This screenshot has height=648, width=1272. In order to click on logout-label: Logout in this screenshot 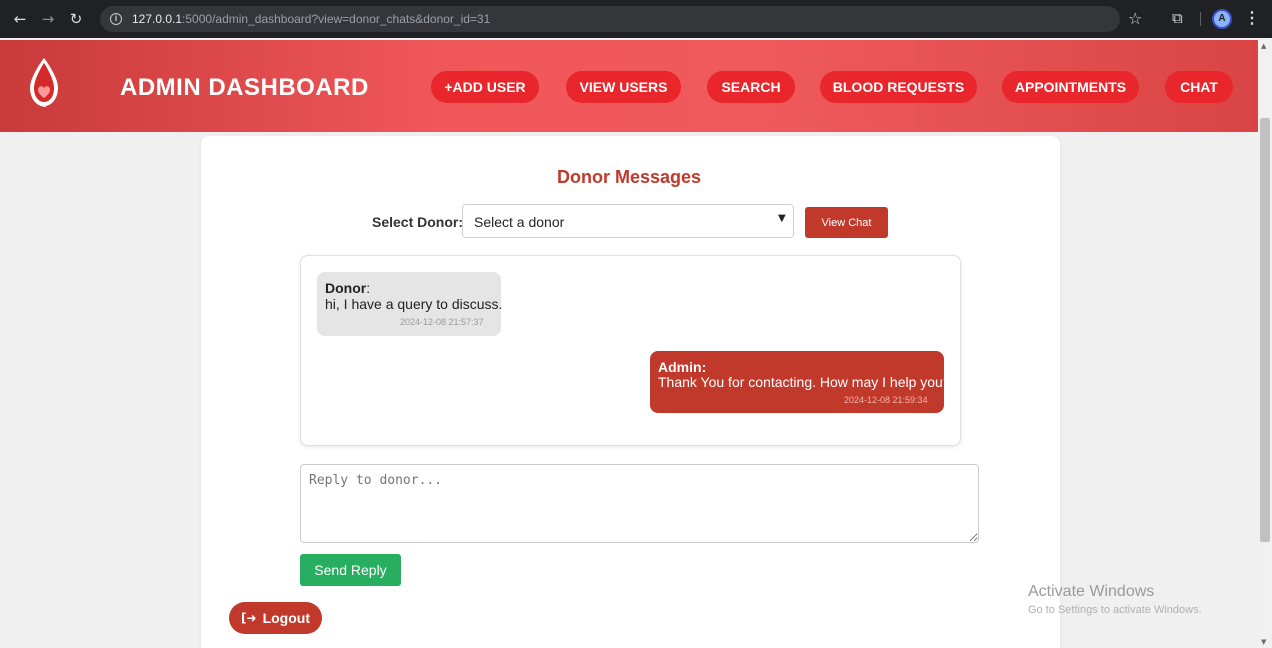, I will do `click(286, 618)`.